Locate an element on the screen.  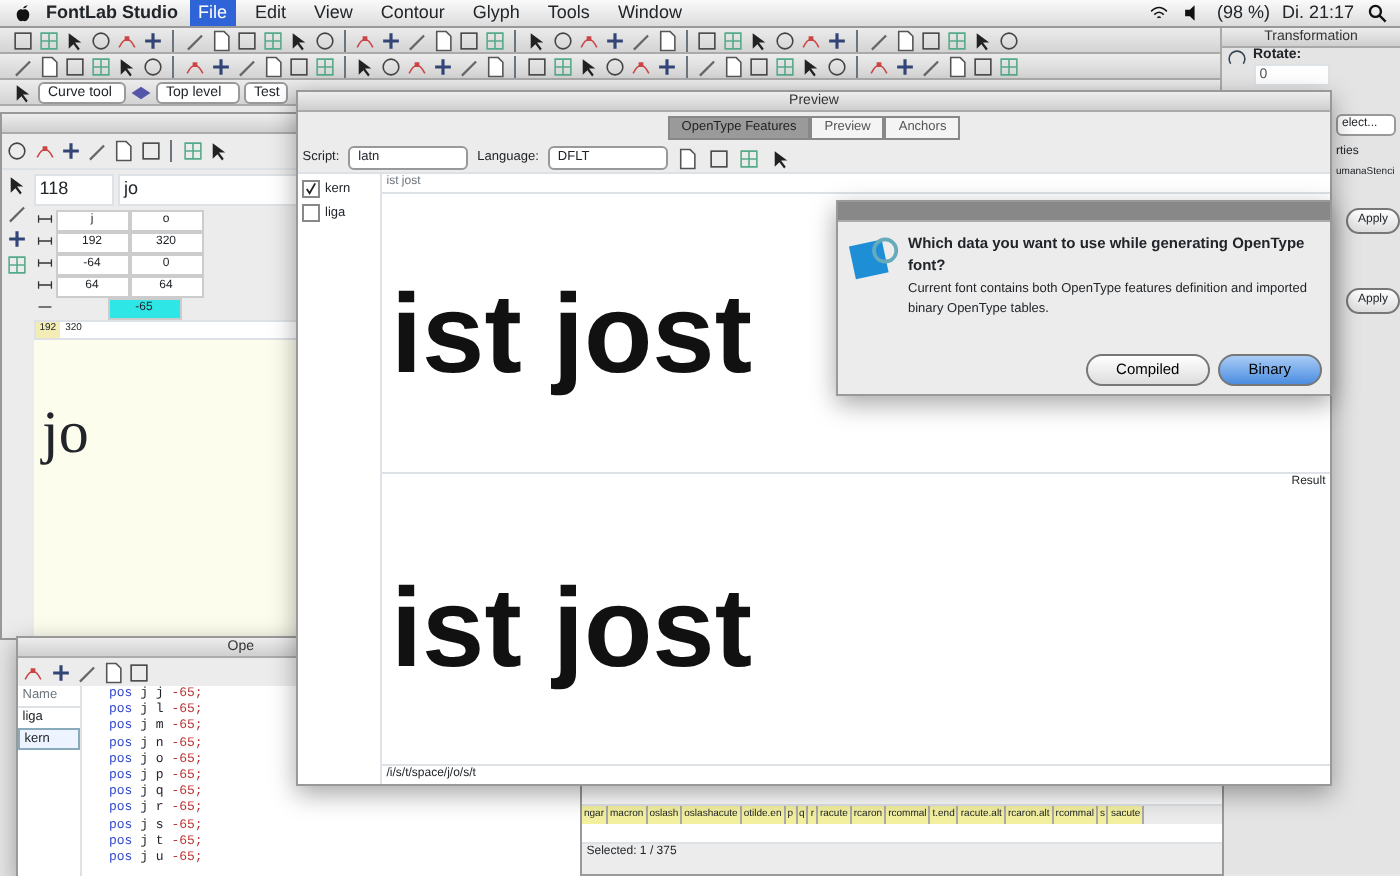
menu-item: Edit is located at coordinates (271, 13).